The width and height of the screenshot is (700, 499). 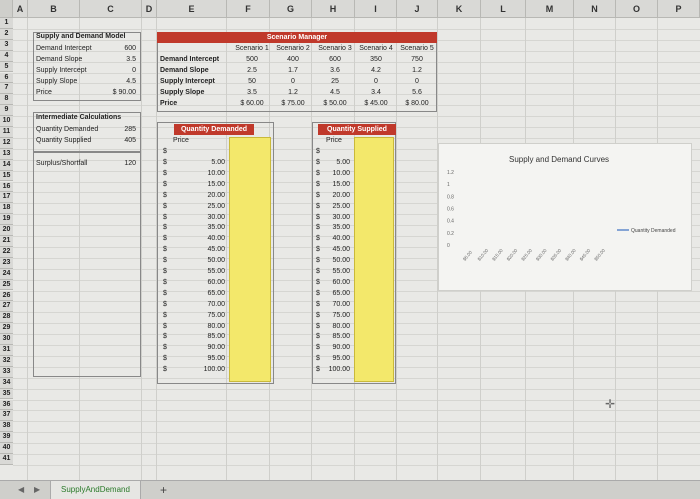 What do you see at coordinates (6, 121) in the screenshot?
I see `row-header-10: 10` at bounding box center [6, 121].